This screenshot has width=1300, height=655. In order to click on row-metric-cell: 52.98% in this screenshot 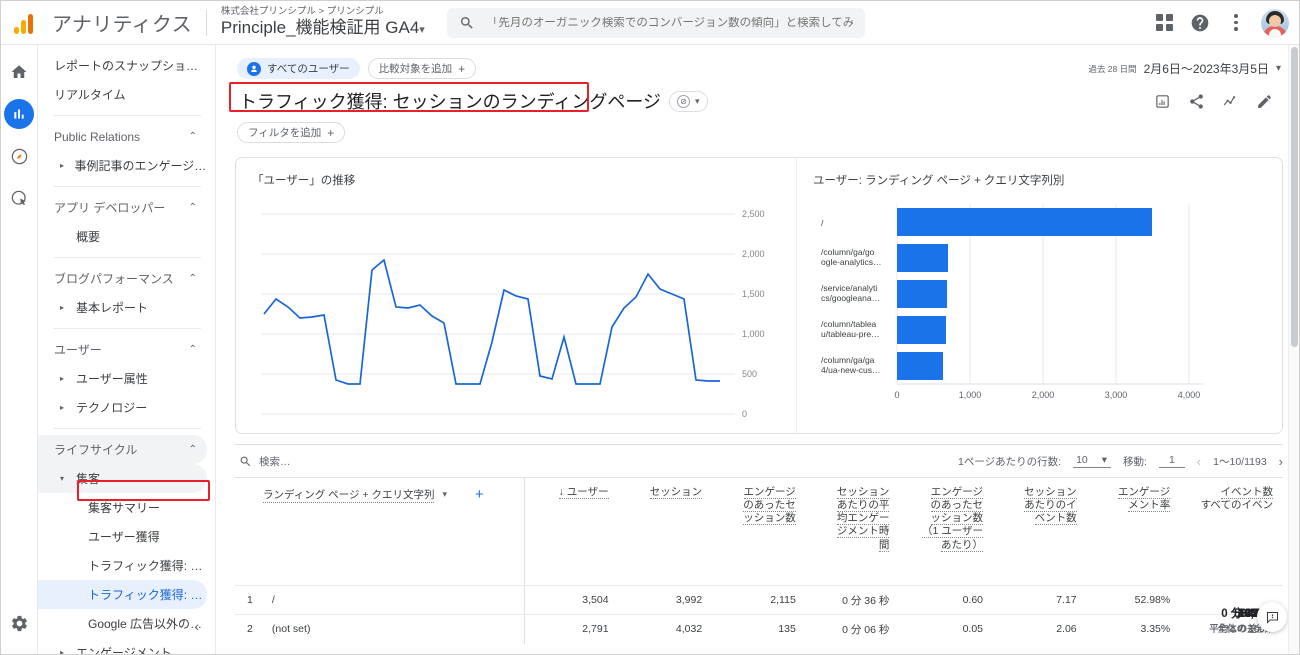, I will do `click(1133, 600)`.